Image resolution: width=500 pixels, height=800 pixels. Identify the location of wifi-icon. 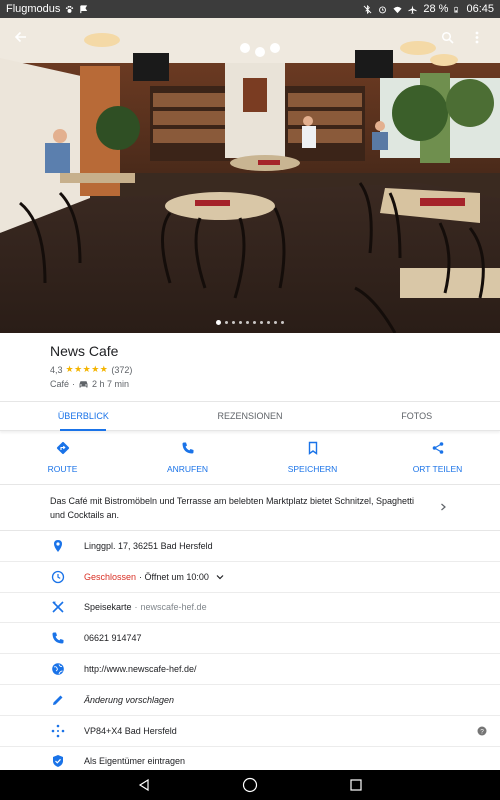
(397, 9).